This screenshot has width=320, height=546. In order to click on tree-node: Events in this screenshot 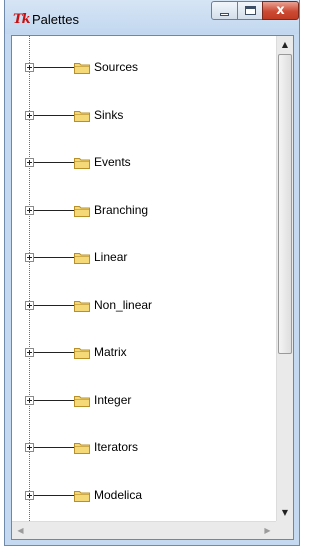, I will do `click(142, 163)`.